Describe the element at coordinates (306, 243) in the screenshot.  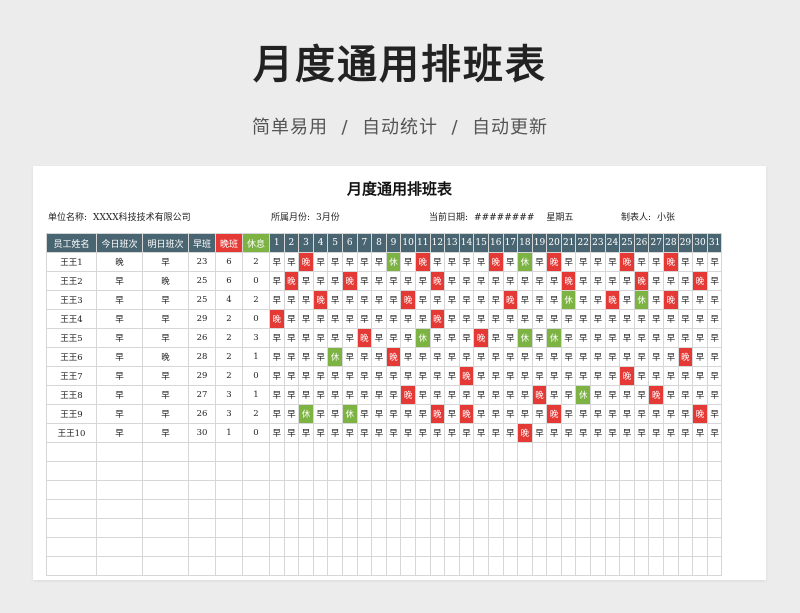
I see `header-day: 3` at that location.